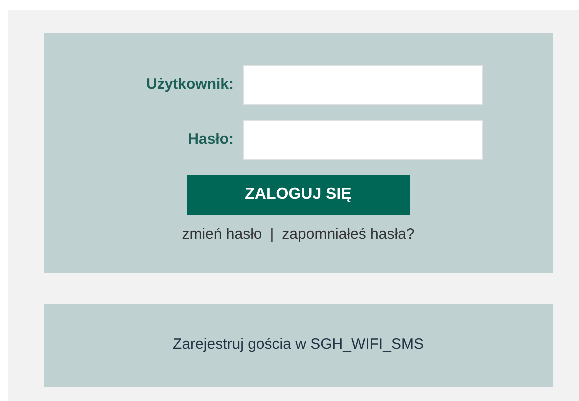 The image size is (579, 401). I want to click on field-label: Hasło:, so click(210, 140).